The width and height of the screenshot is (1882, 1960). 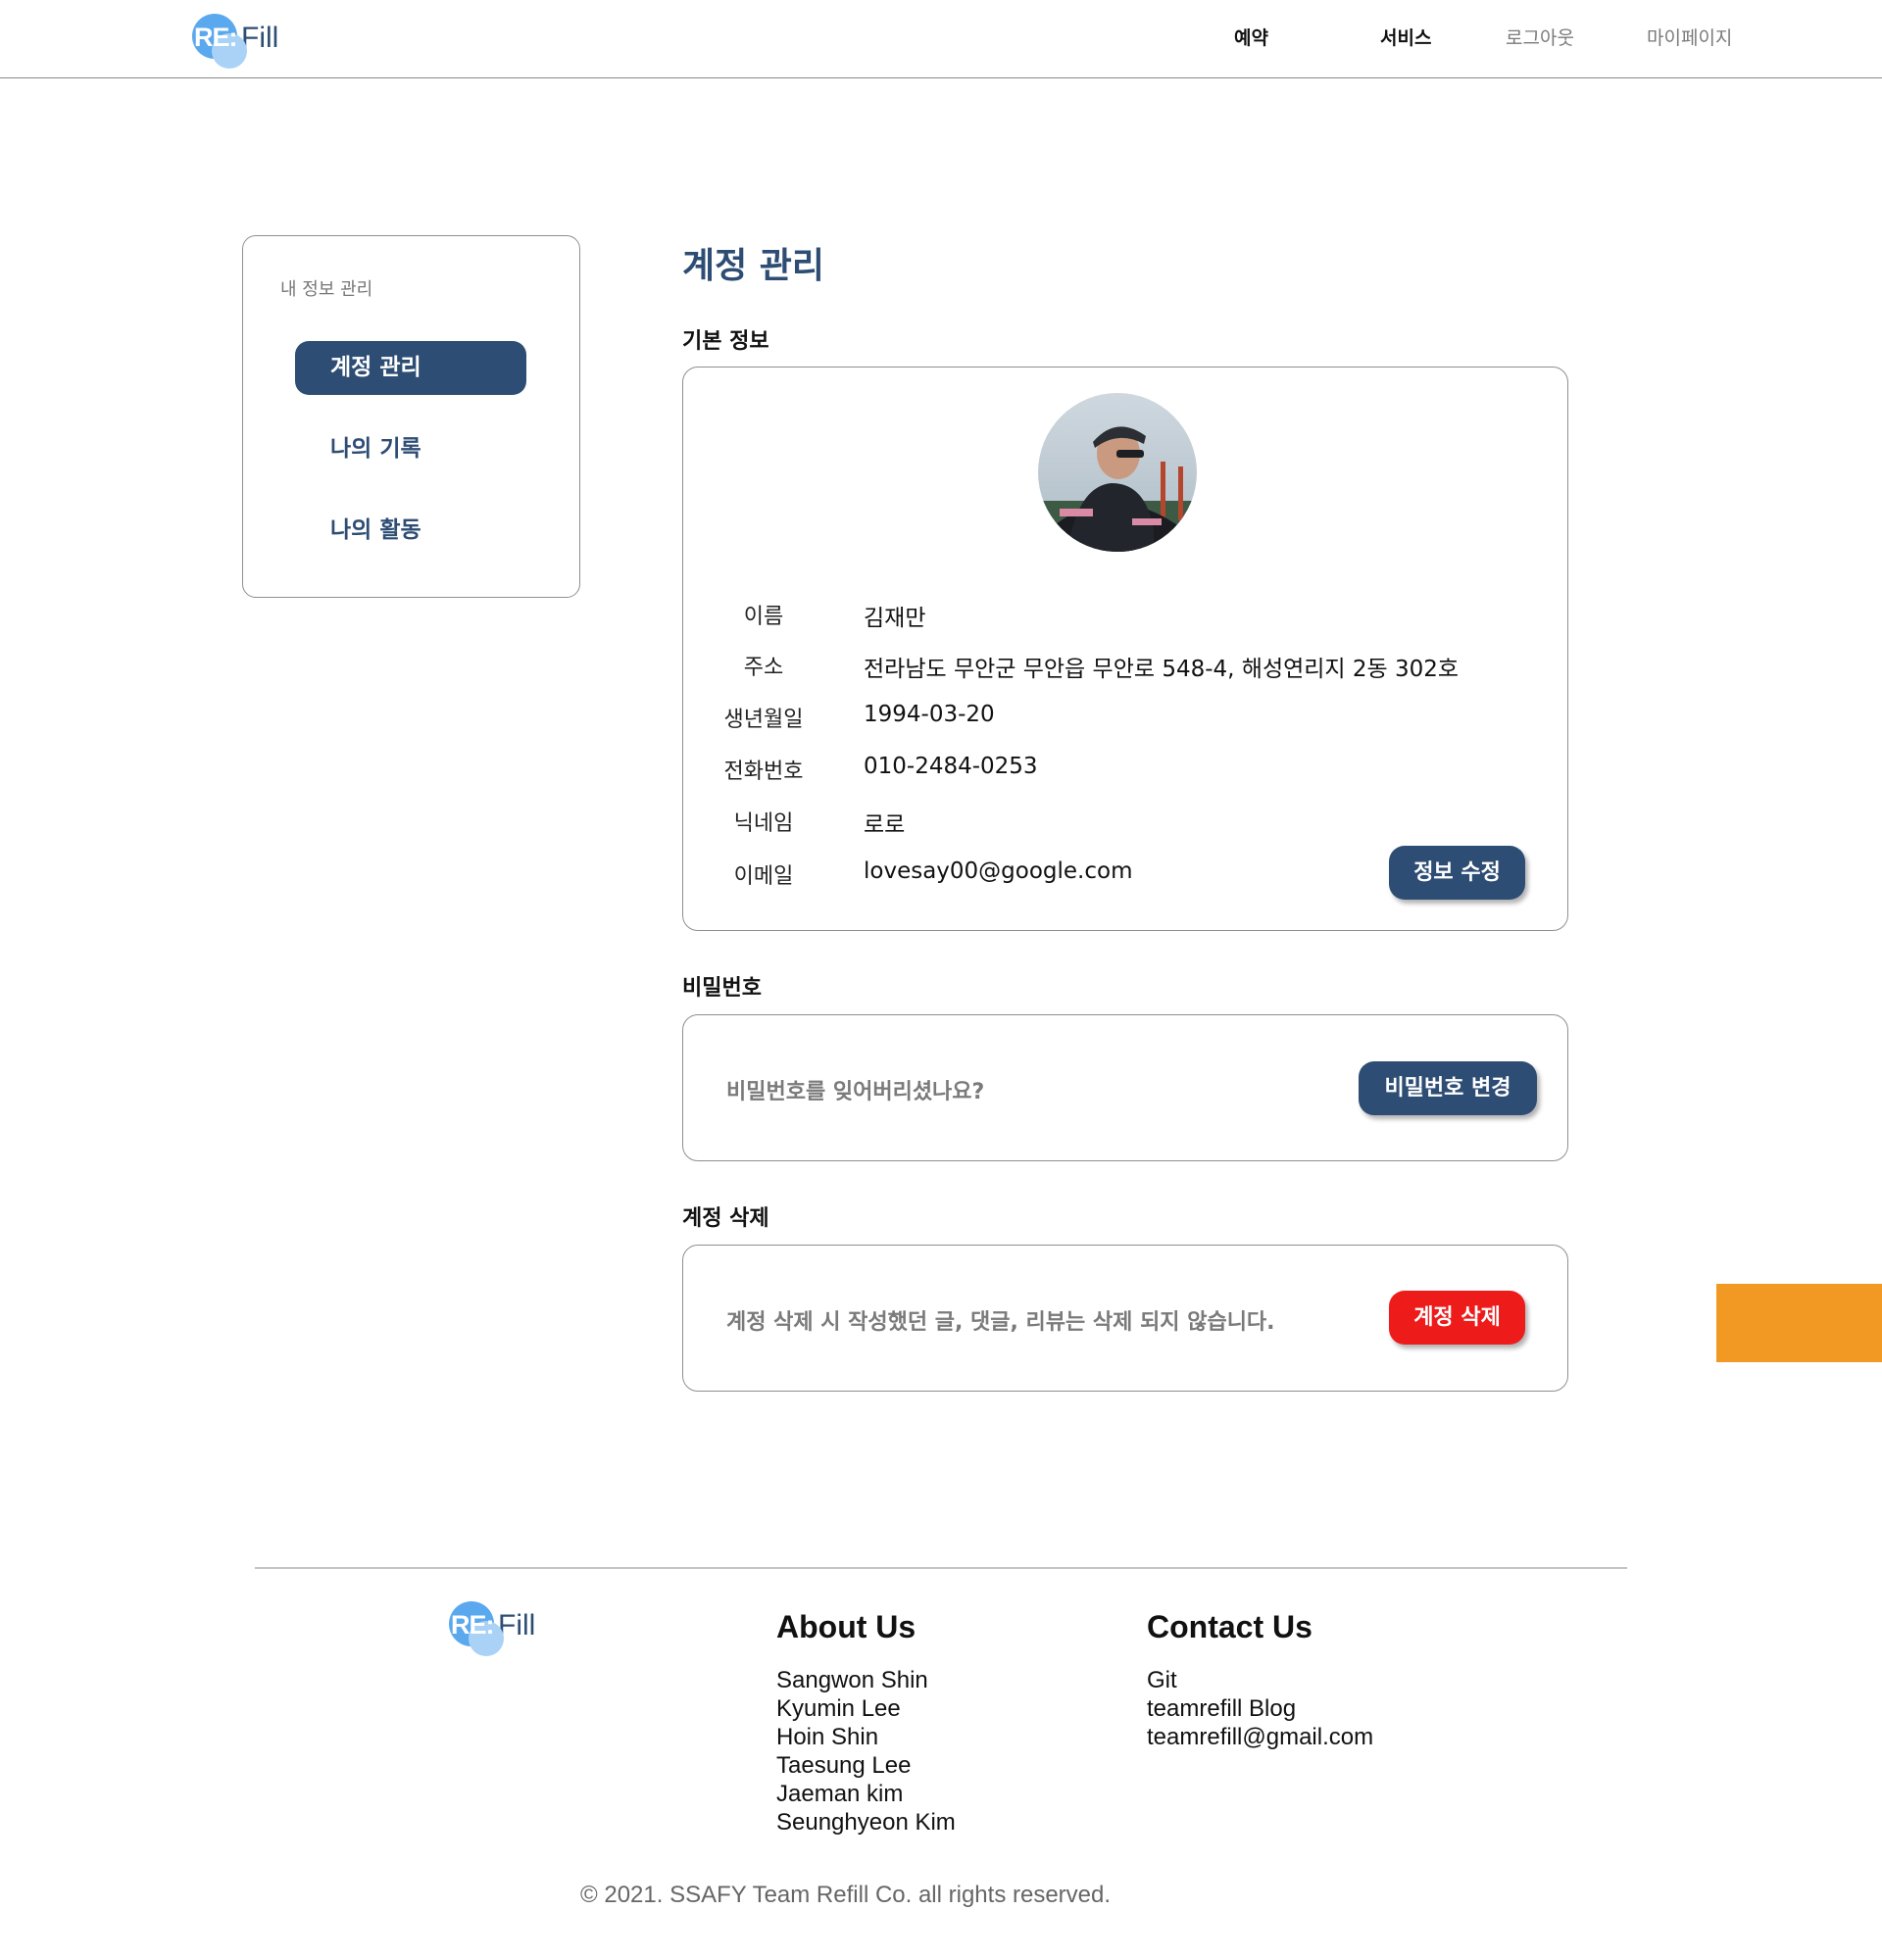 What do you see at coordinates (726, 341) in the screenshot?
I see `basic-info-heading: 기본 정보` at bounding box center [726, 341].